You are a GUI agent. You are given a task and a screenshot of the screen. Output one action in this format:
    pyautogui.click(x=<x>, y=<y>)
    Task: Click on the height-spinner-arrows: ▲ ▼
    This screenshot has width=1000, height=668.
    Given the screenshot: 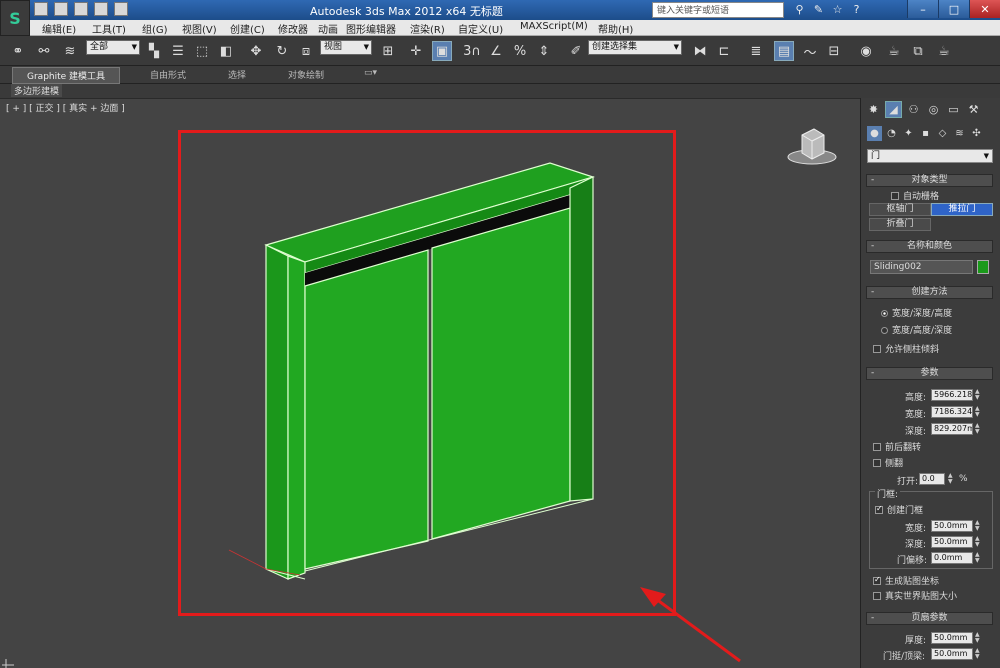 What is the action you would take?
    pyautogui.click(x=978, y=395)
    